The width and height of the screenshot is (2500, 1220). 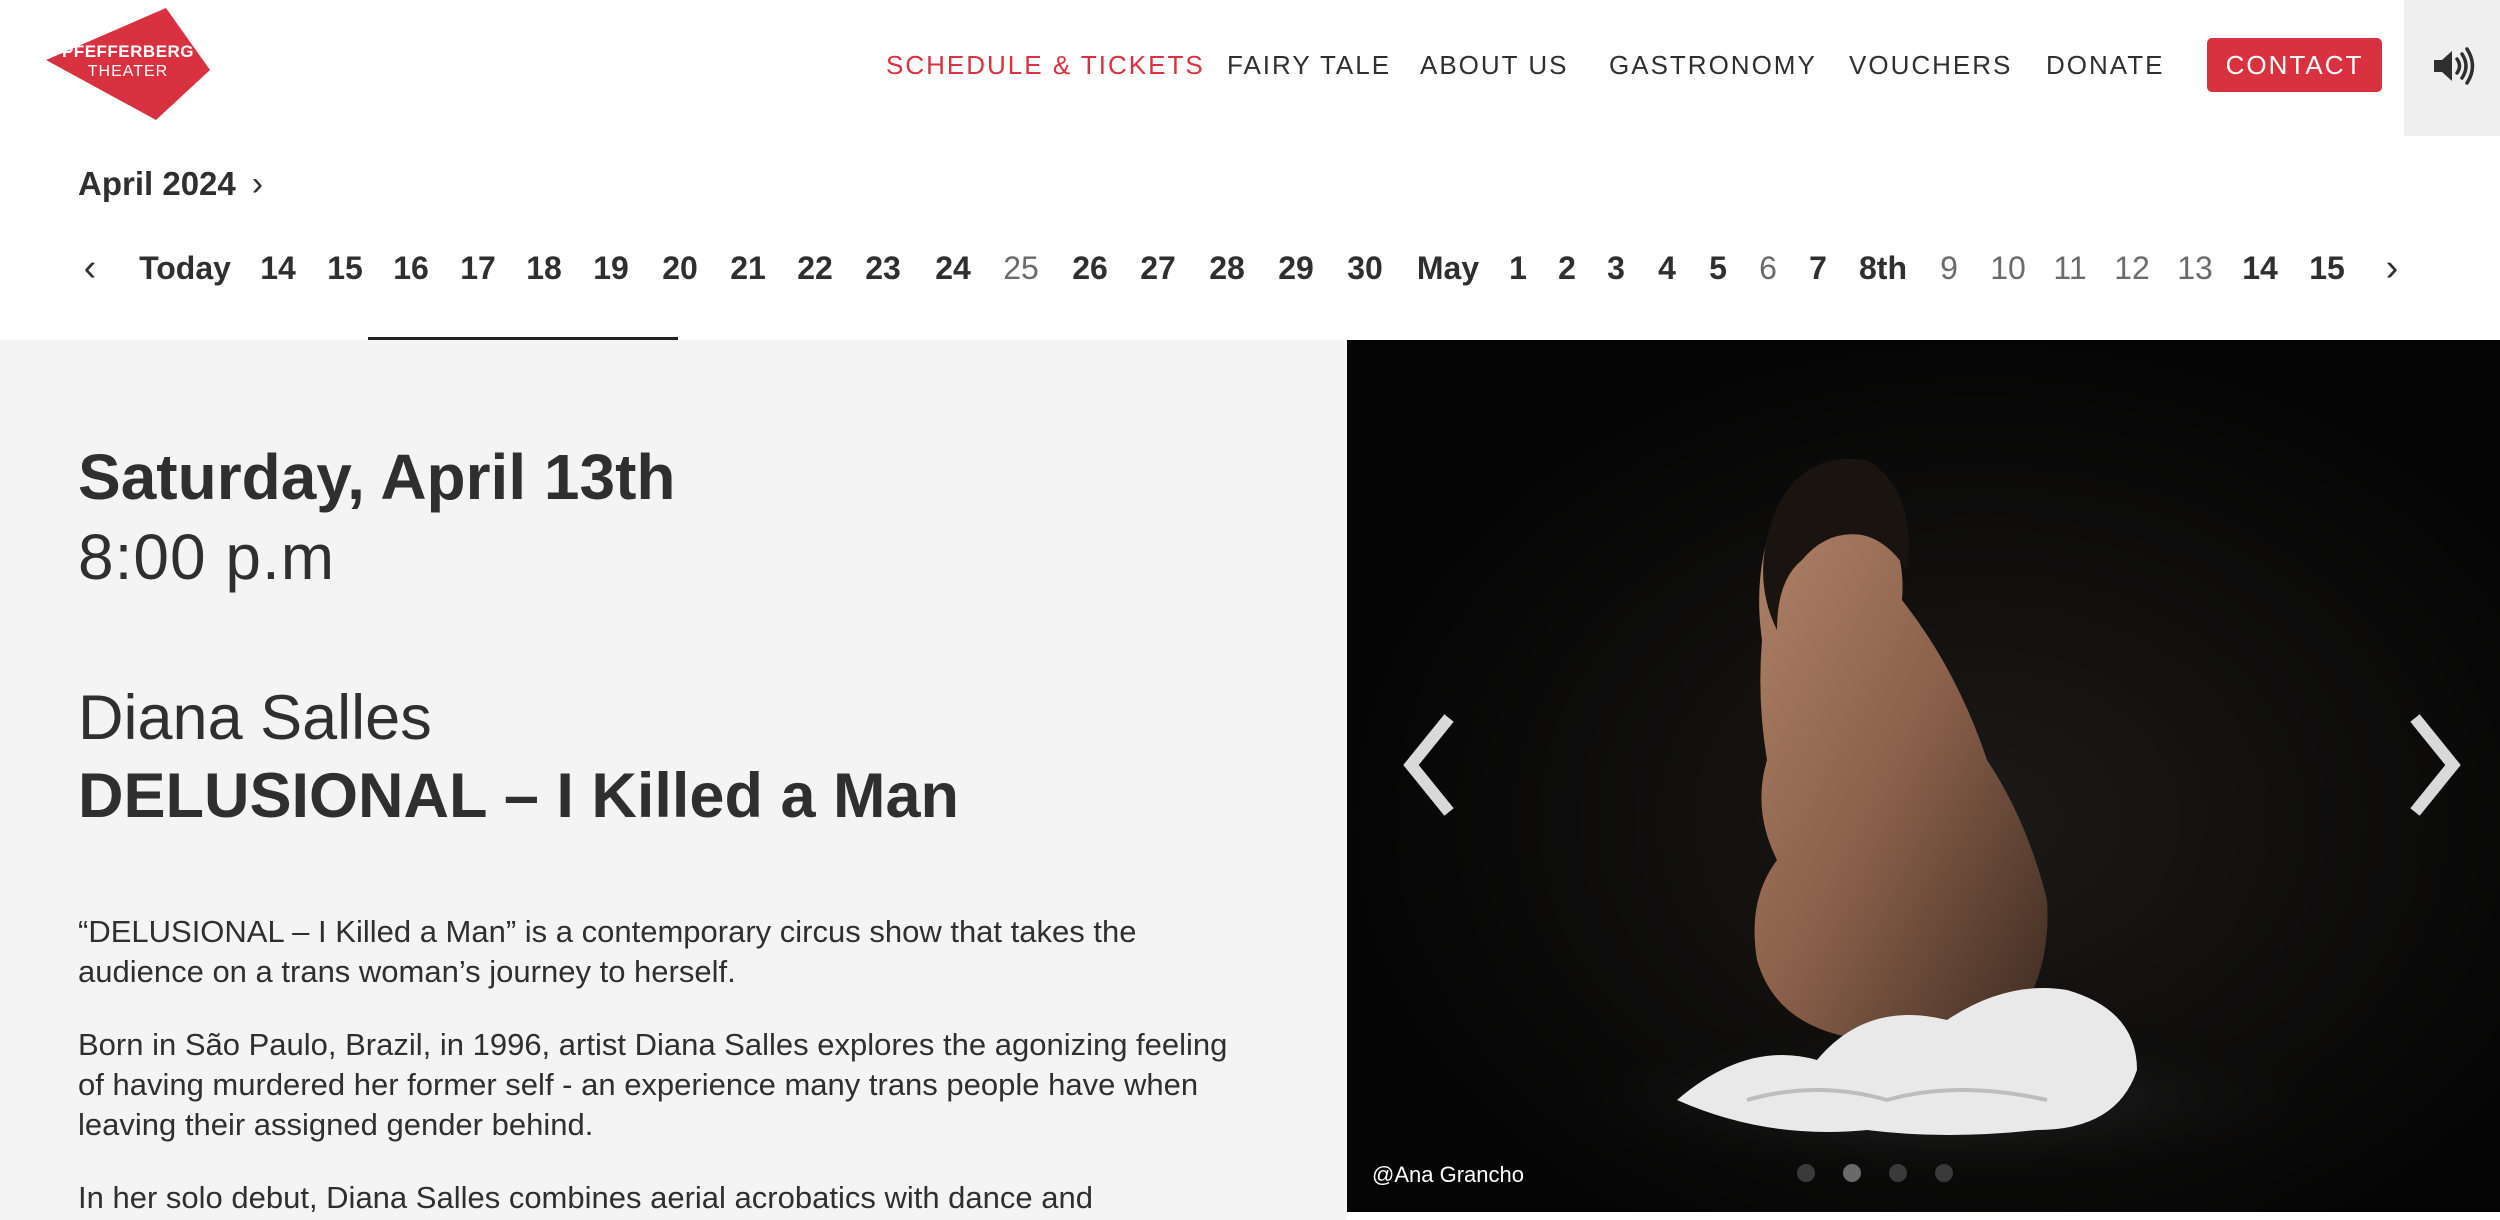 I want to click on date-item: 5, so click(x=1718, y=268).